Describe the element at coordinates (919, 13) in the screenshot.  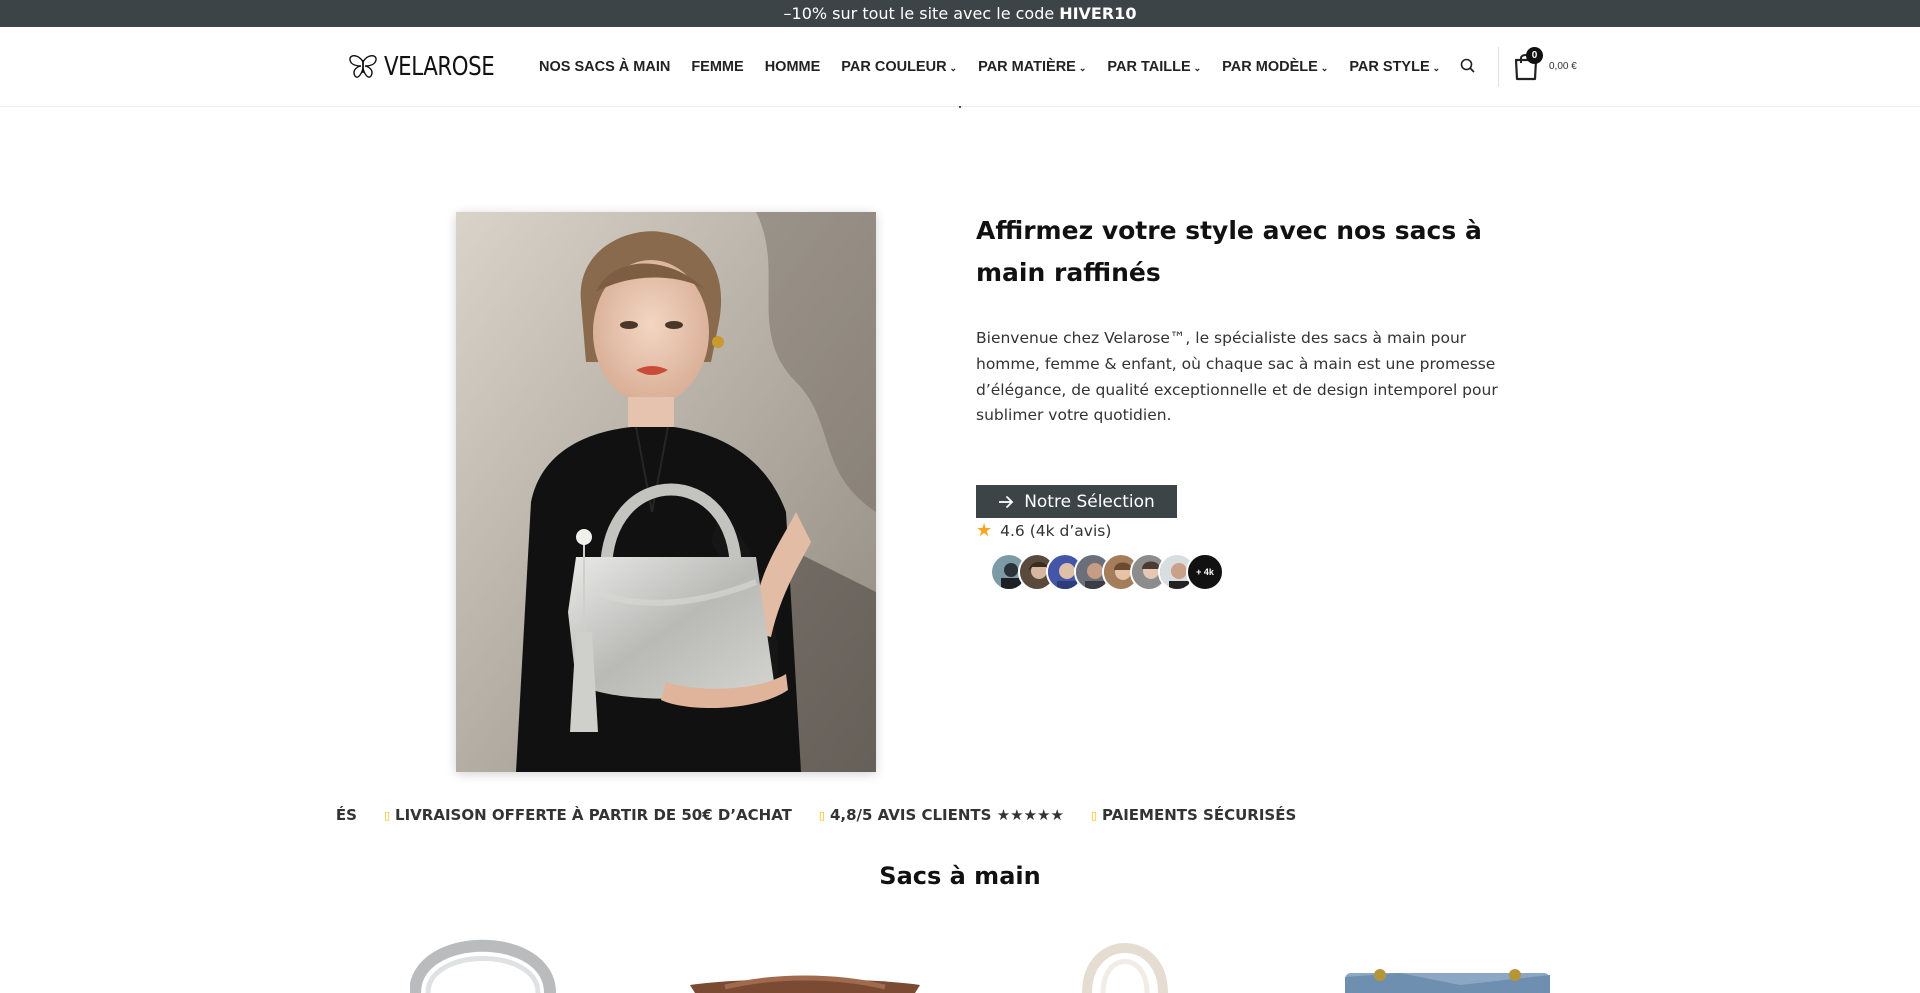
I see `announcement-text: –10% sur tout le site avec le code` at that location.